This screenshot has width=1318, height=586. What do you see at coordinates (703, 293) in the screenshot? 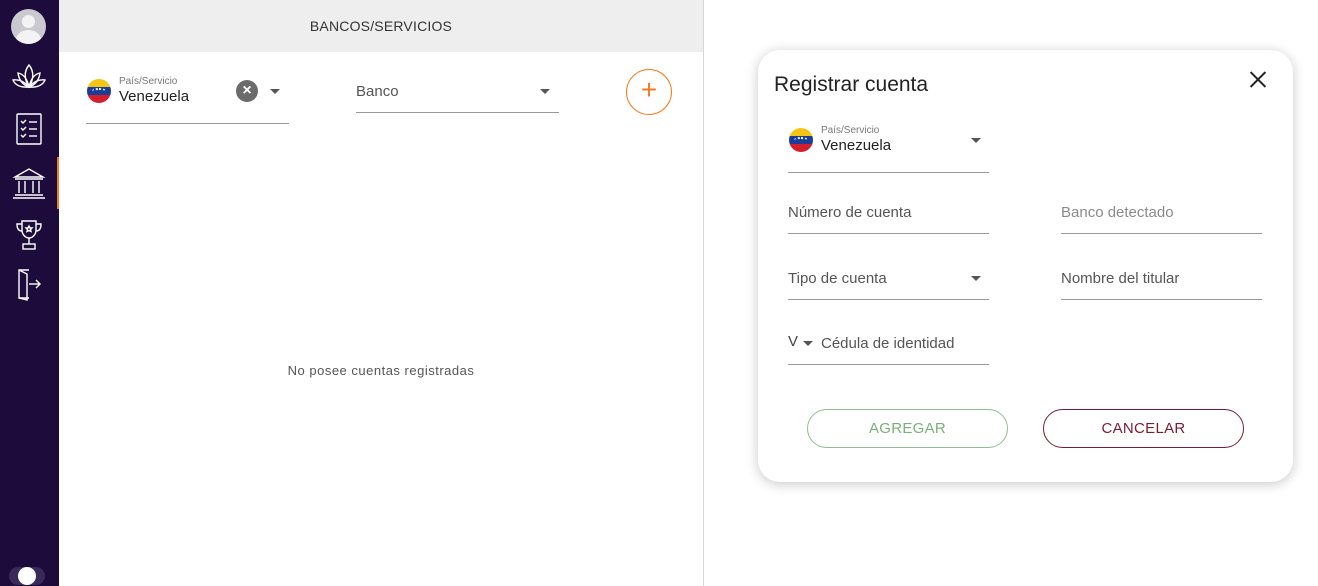
I see `panel-divider` at bounding box center [703, 293].